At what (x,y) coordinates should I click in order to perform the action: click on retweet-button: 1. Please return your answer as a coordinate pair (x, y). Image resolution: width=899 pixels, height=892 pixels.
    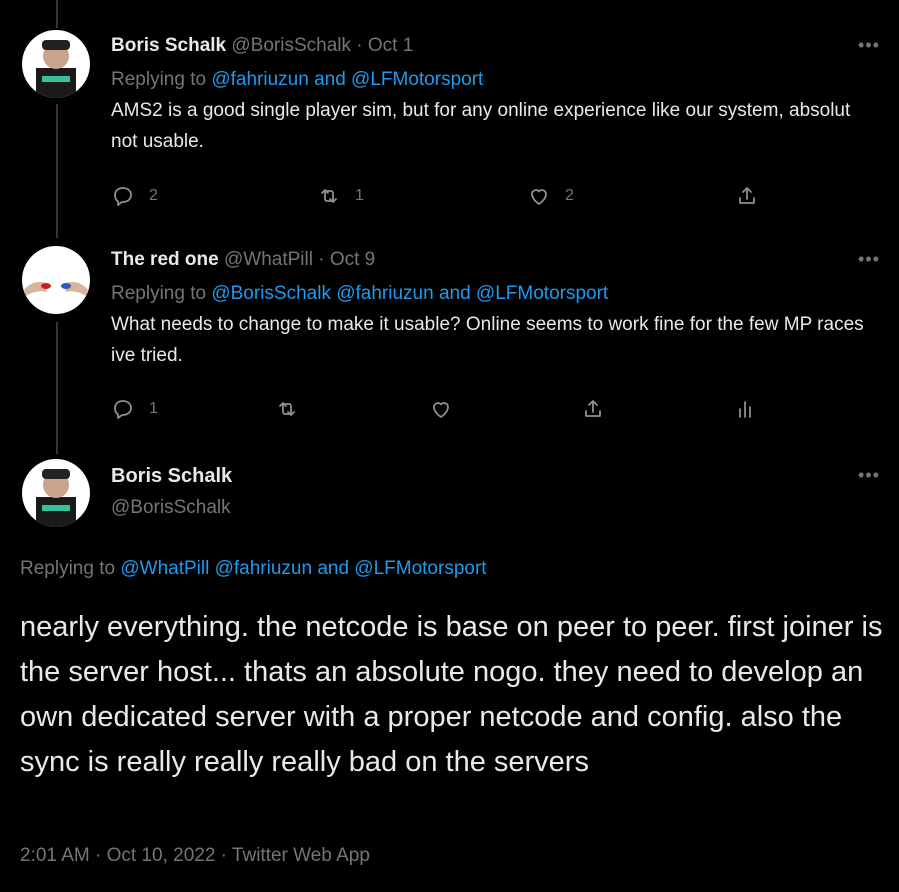
    Looking at the image, I should click on (340, 196).